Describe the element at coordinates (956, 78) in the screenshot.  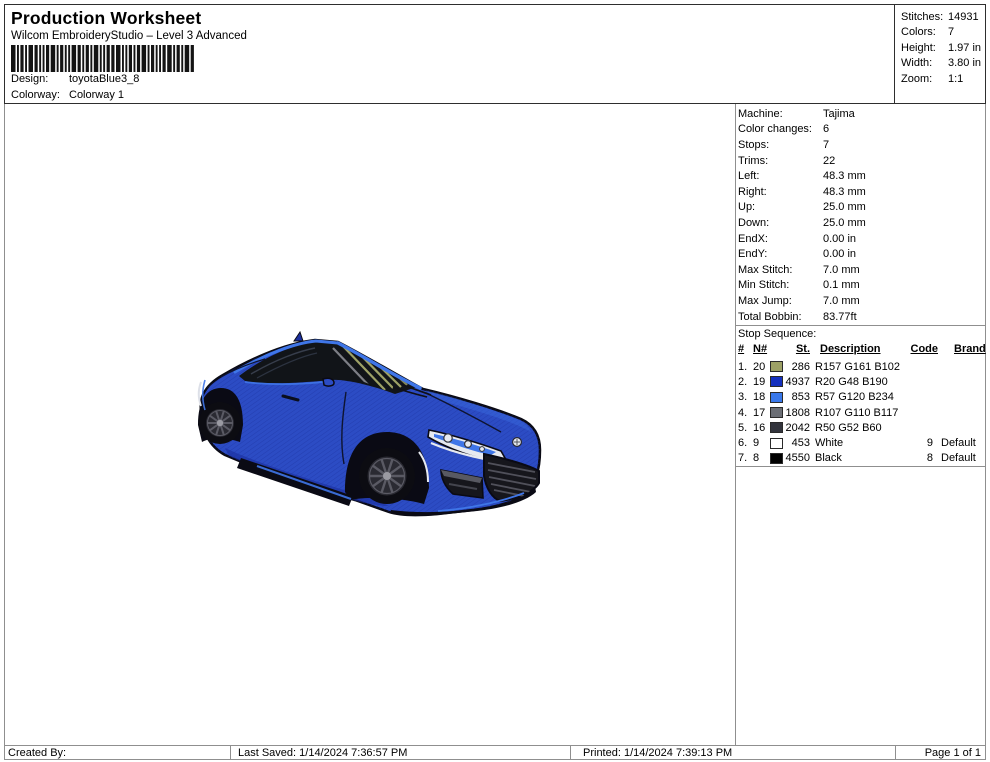
I see `stat-value: 1:1` at that location.